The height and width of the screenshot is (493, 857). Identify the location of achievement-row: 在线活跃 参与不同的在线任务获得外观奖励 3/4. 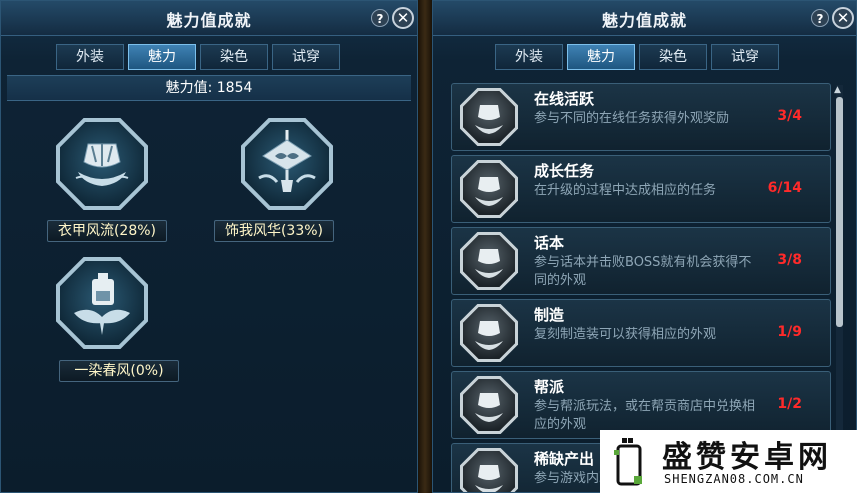
(641, 117).